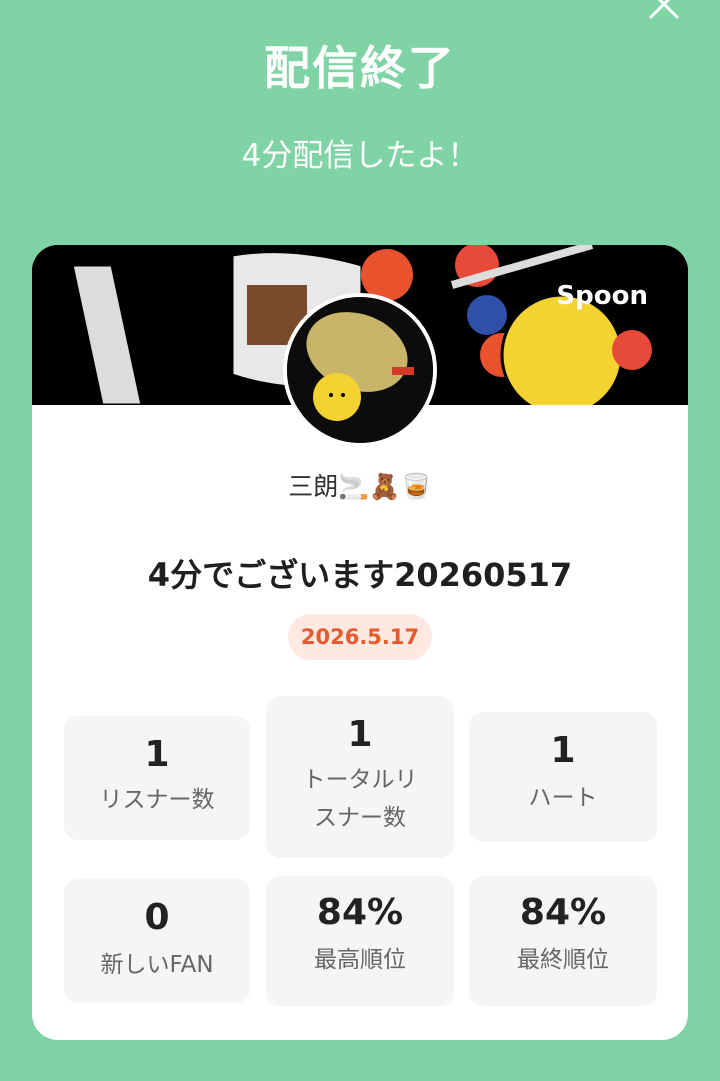  Describe the element at coordinates (360, 68) in the screenshot. I see `page-title: 配信終了` at that location.